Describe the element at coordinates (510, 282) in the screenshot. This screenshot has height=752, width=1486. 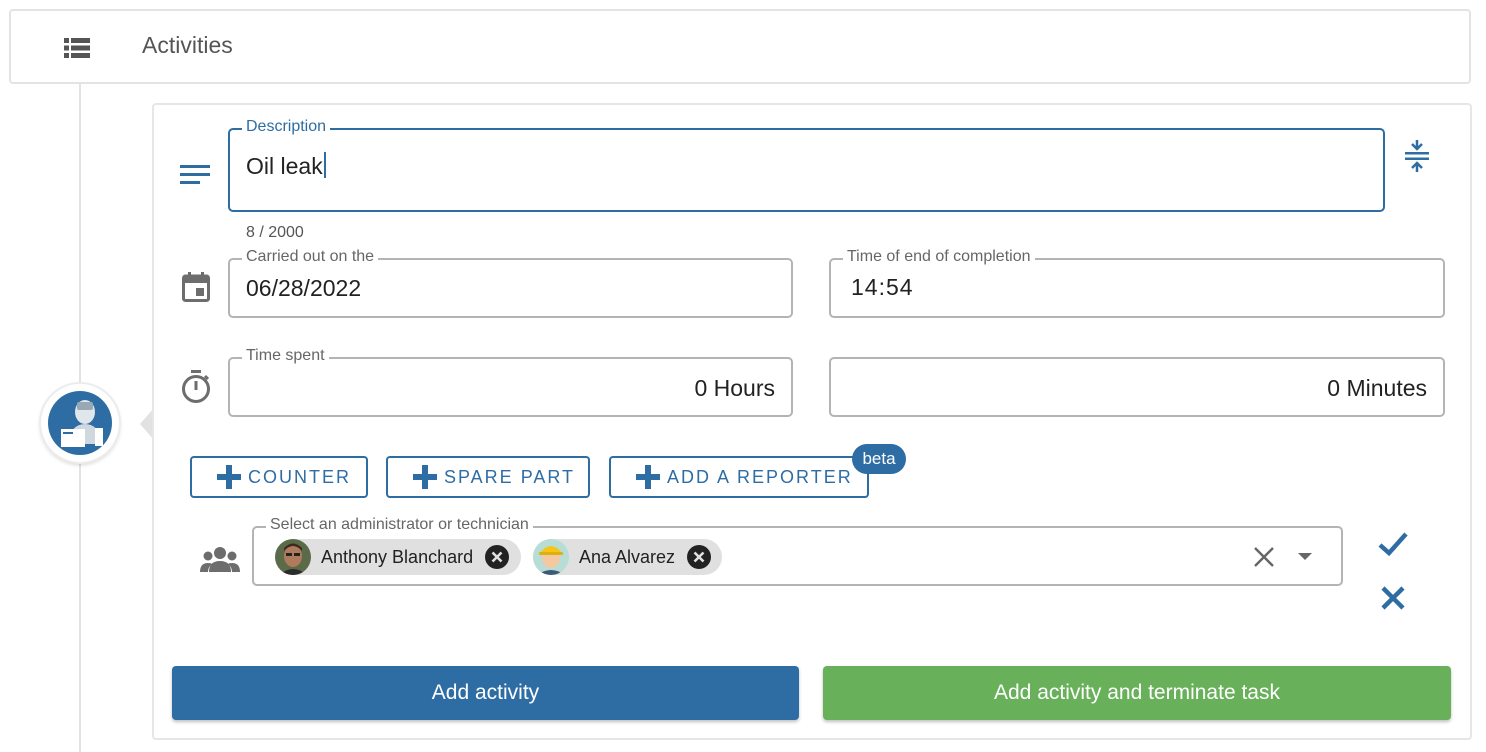
I see `carried-out-date-field: Carried out on the 06/28/2022` at that location.